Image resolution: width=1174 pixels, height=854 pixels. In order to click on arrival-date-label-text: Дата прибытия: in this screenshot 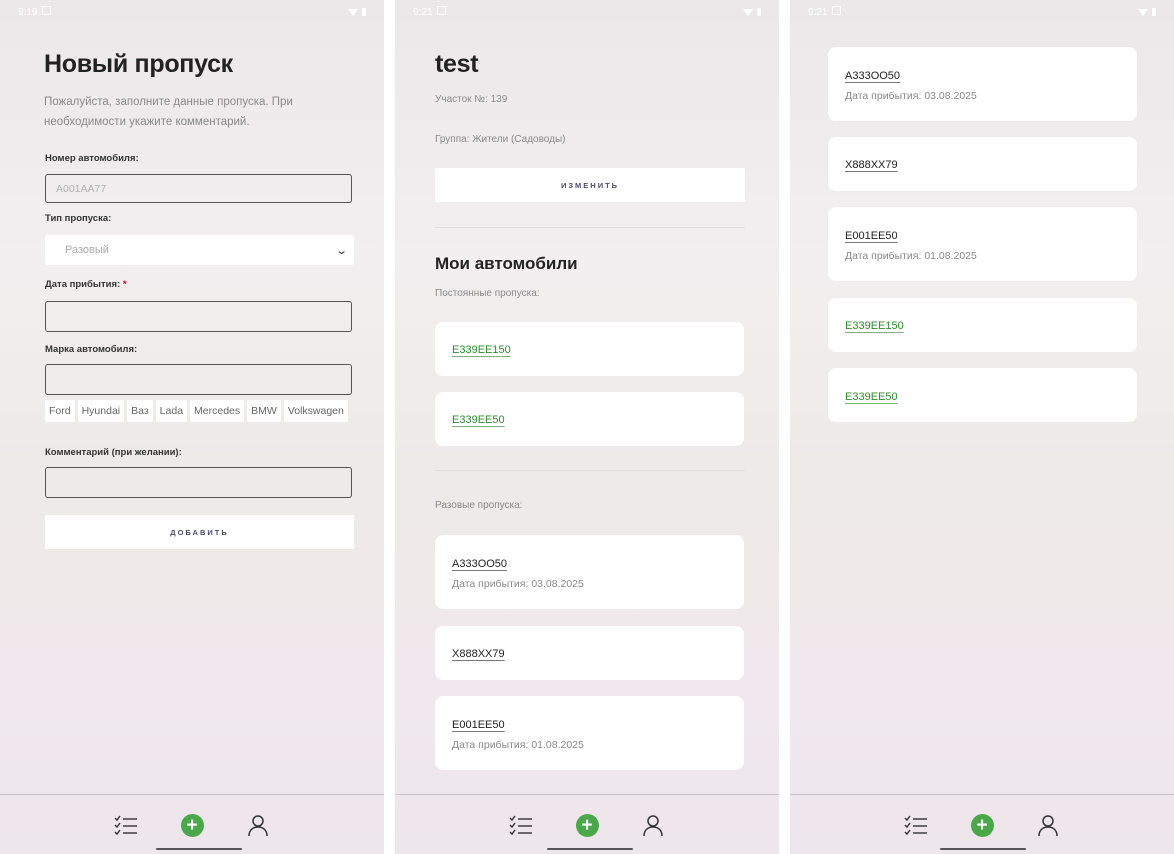, I will do `click(83, 284)`.